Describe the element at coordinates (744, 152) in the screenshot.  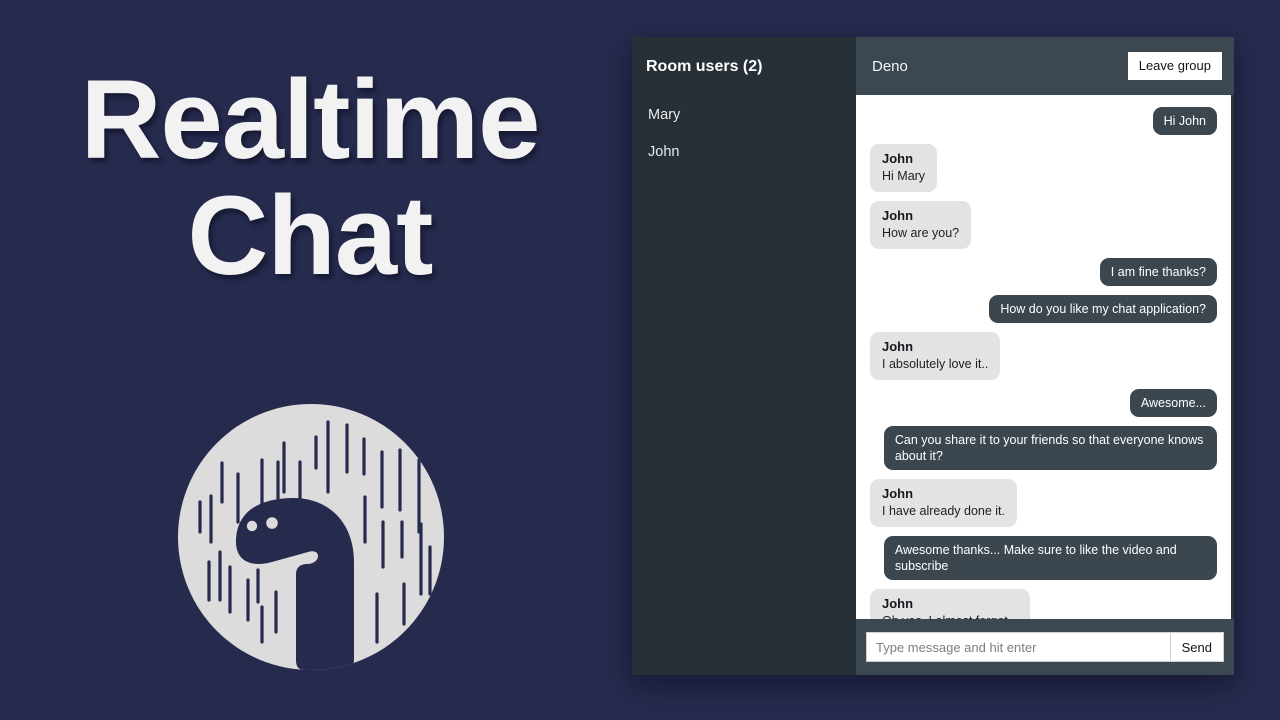
I see `list-item: John` at that location.